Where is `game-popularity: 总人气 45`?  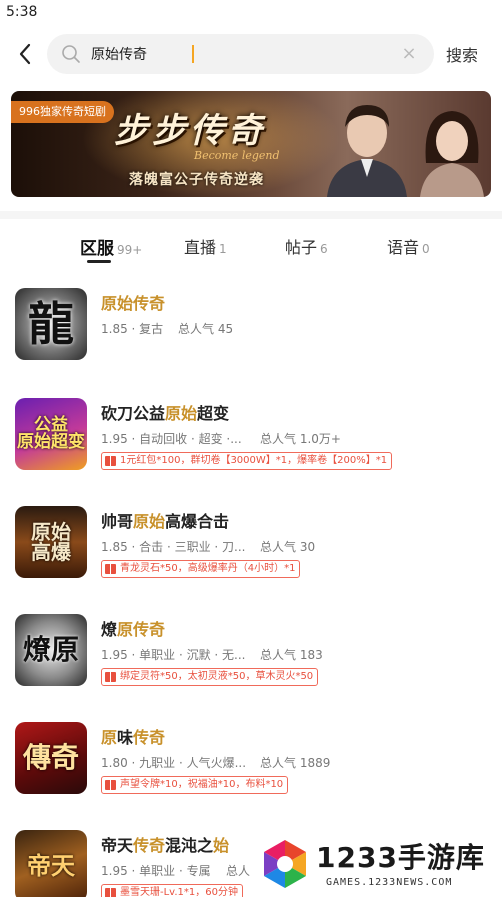 game-popularity: 总人气 45 is located at coordinates (206, 329).